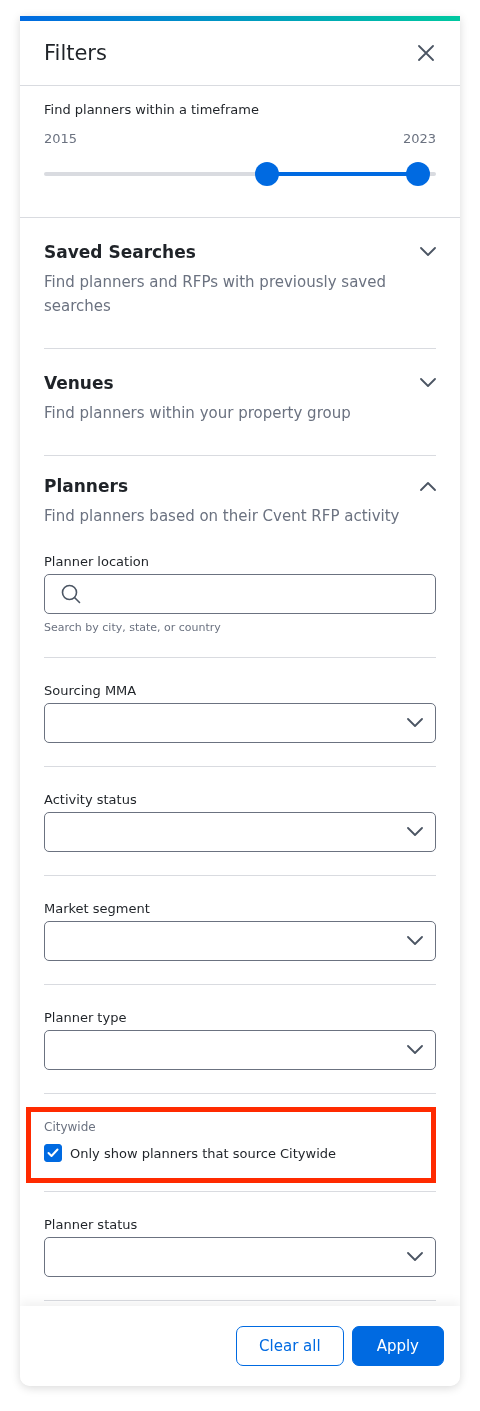 Image resolution: width=480 pixels, height=1411 pixels. What do you see at coordinates (290, 1346) in the screenshot?
I see `clear-button: Clear all` at bounding box center [290, 1346].